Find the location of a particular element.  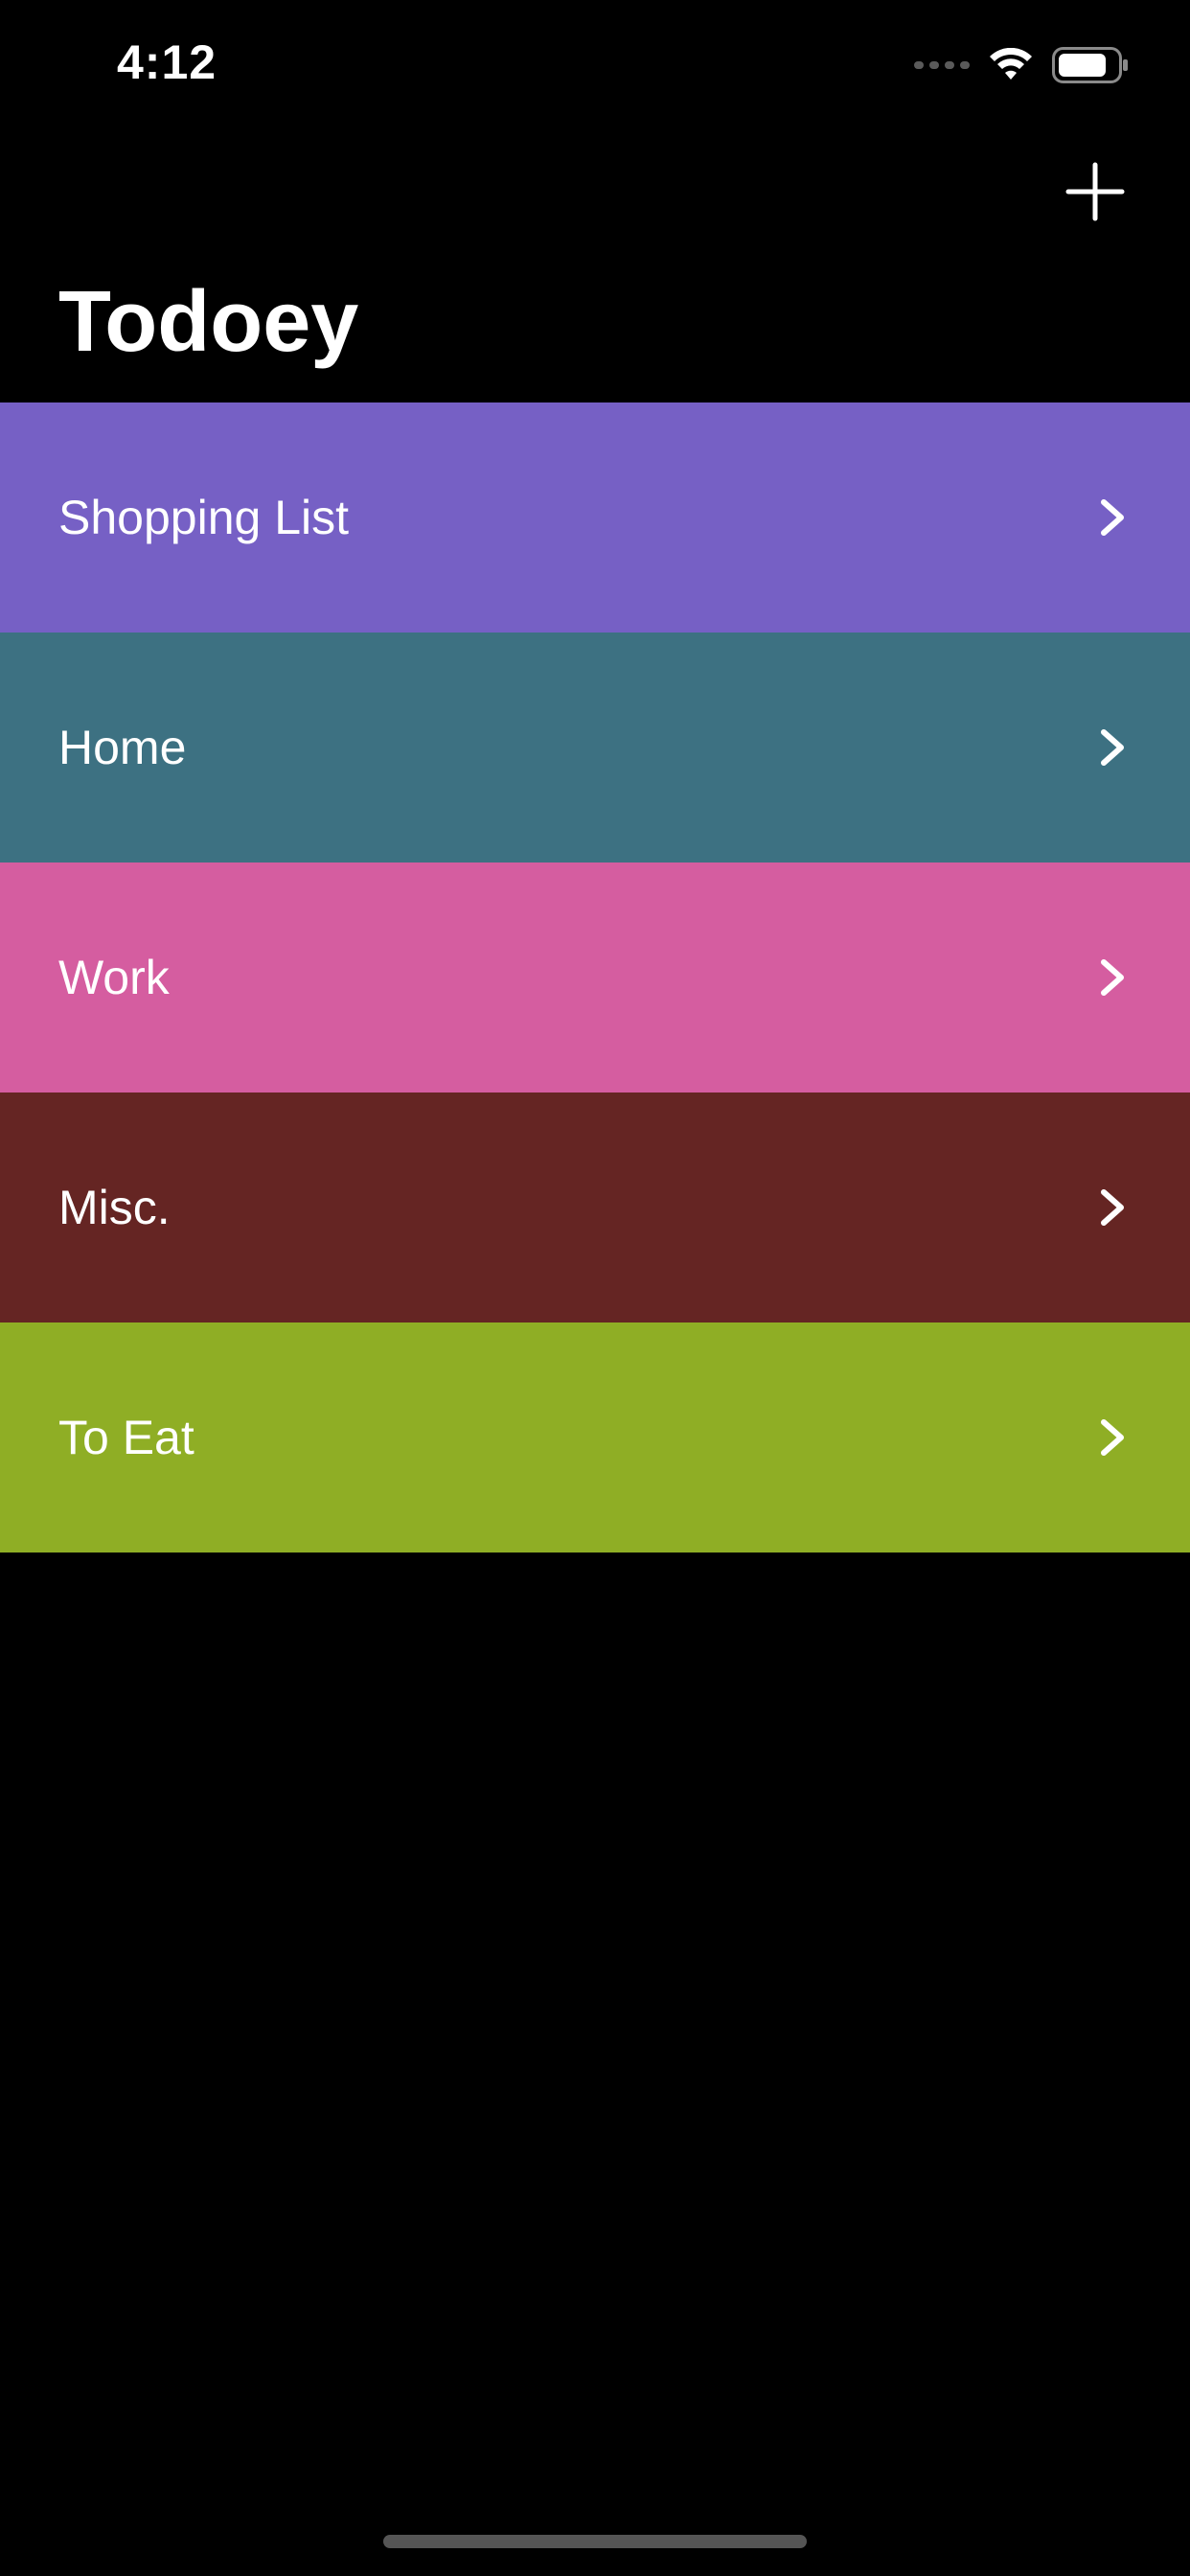

category-row-home: Home is located at coordinates (595, 747).